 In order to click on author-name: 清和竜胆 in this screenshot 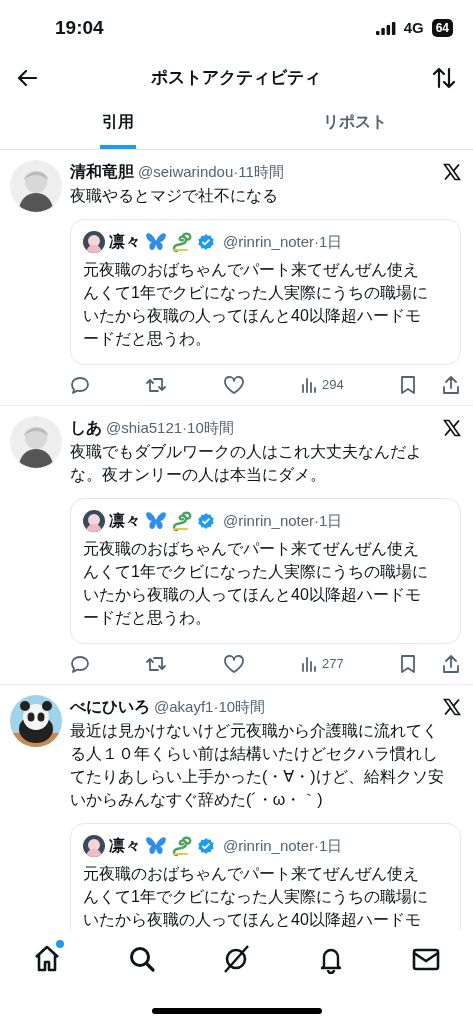, I will do `click(102, 172)`.